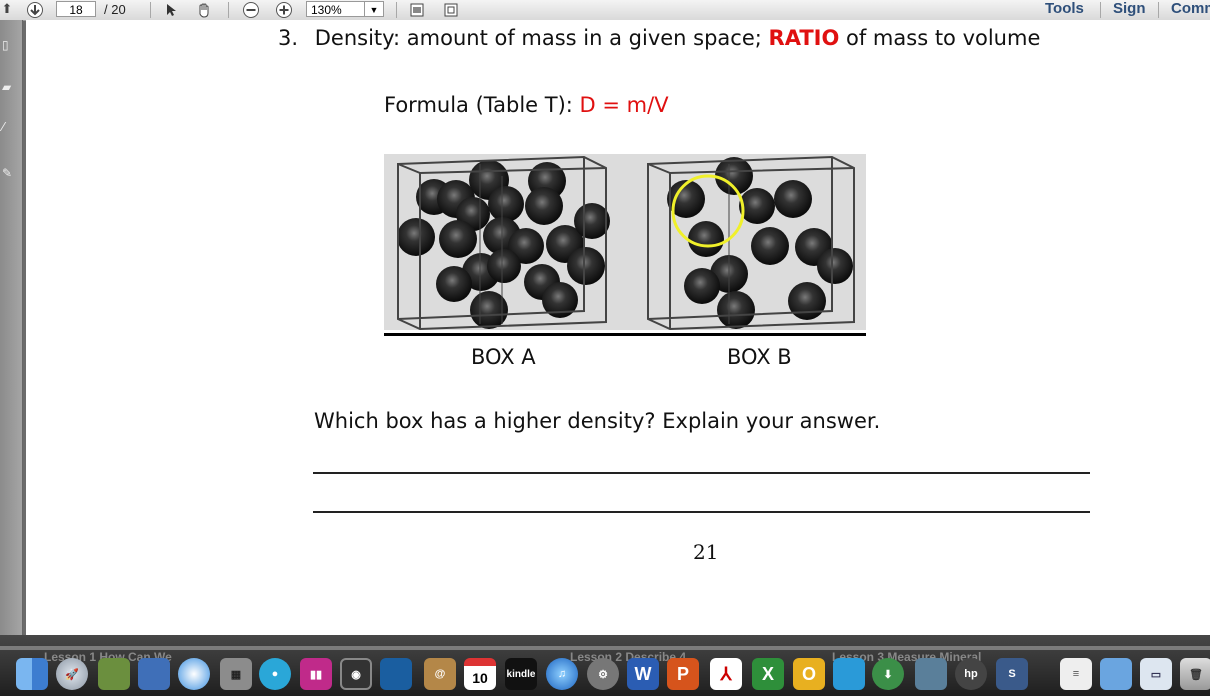 The image size is (1210, 696). I want to click on comment-pane-button: Comm, so click(1190, 8).